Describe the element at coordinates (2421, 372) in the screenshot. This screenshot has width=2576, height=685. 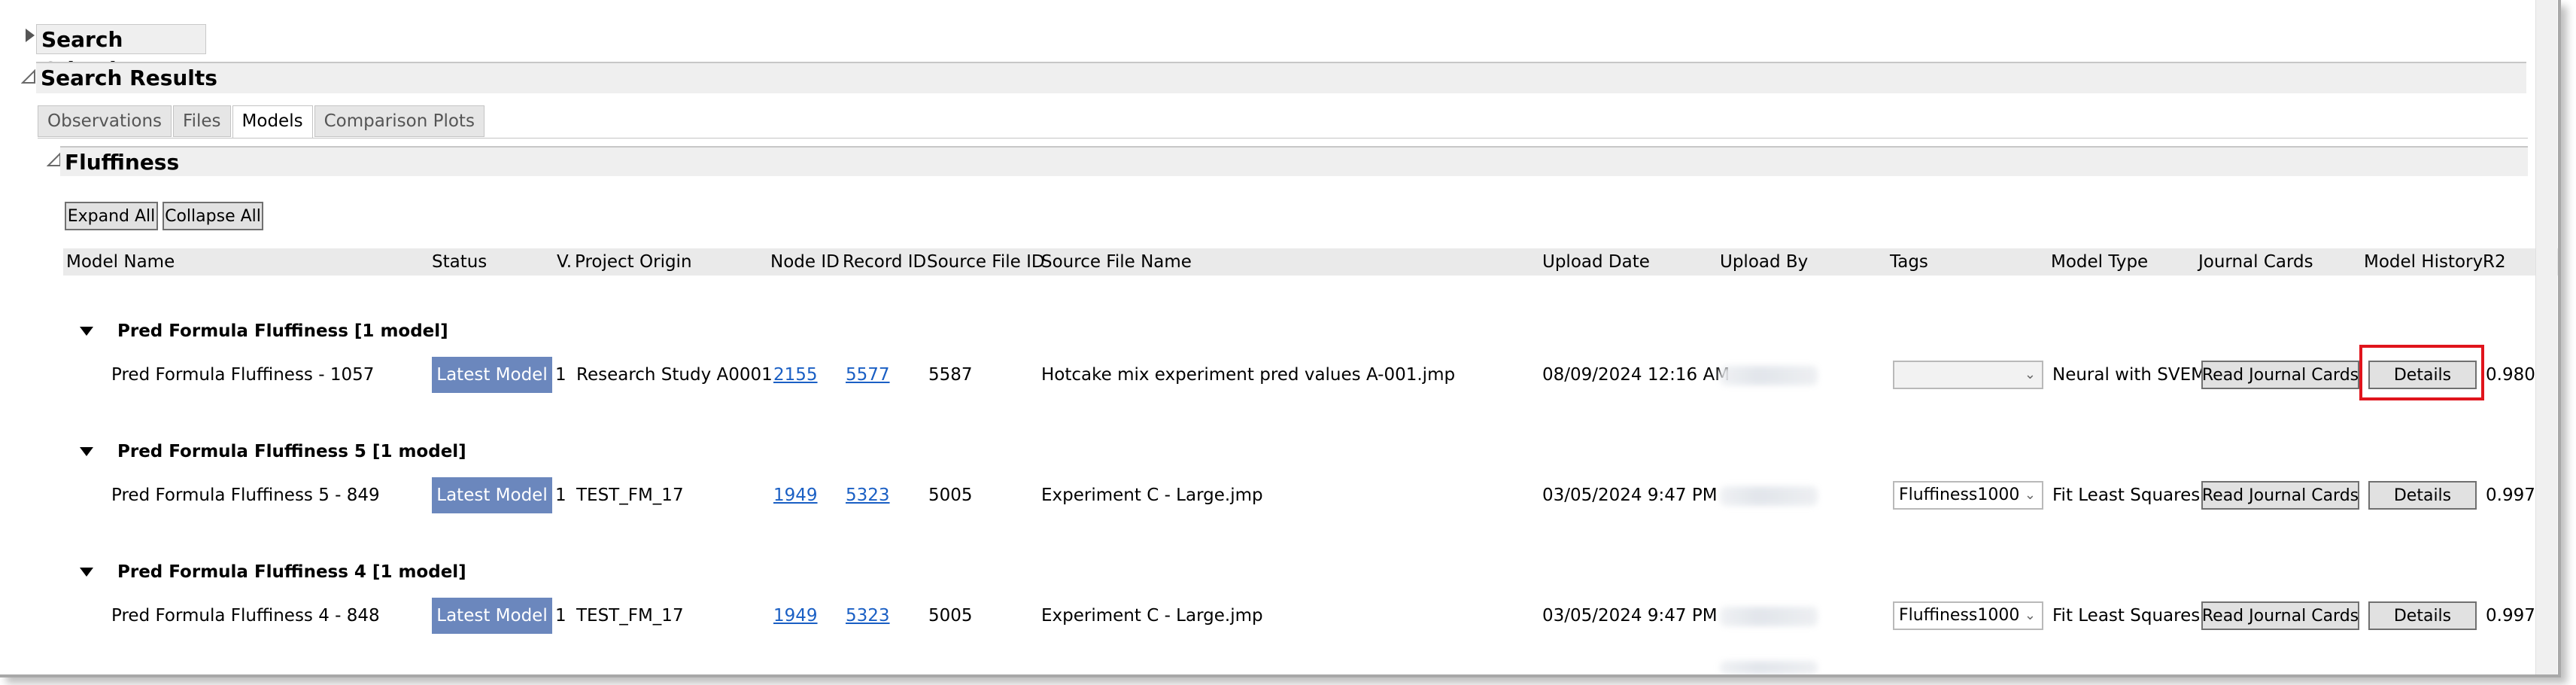
I see `details-highlight-box` at that location.